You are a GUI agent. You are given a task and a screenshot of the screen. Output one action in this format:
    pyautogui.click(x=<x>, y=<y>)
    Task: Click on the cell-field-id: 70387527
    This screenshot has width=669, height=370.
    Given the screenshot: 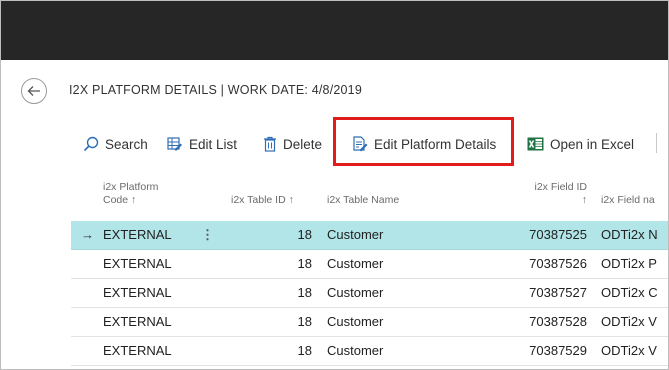 What is the action you would take?
    pyautogui.click(x=547, y=293)
    